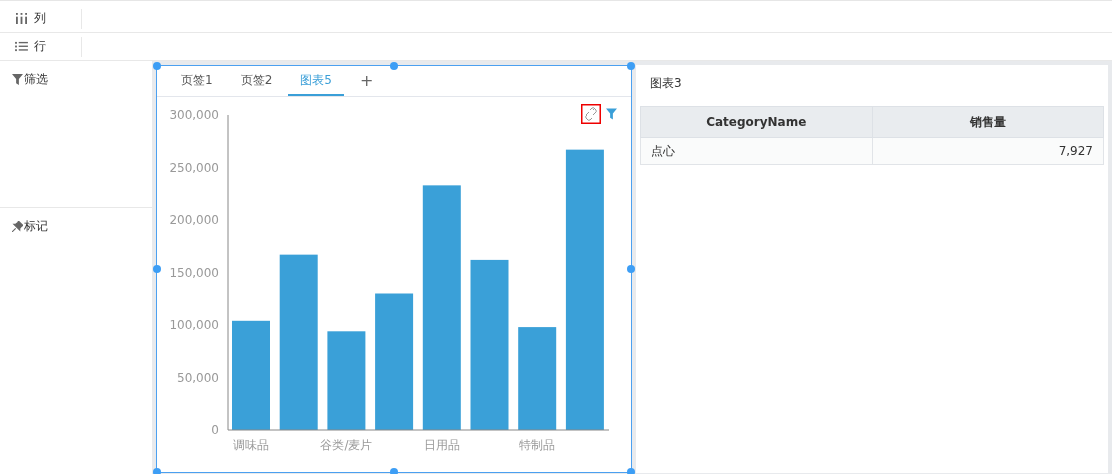 Image resolution: width=1112 pixels, height=474 pixels. I want to click on y-tick-label: 250,000, so click(194, 167).